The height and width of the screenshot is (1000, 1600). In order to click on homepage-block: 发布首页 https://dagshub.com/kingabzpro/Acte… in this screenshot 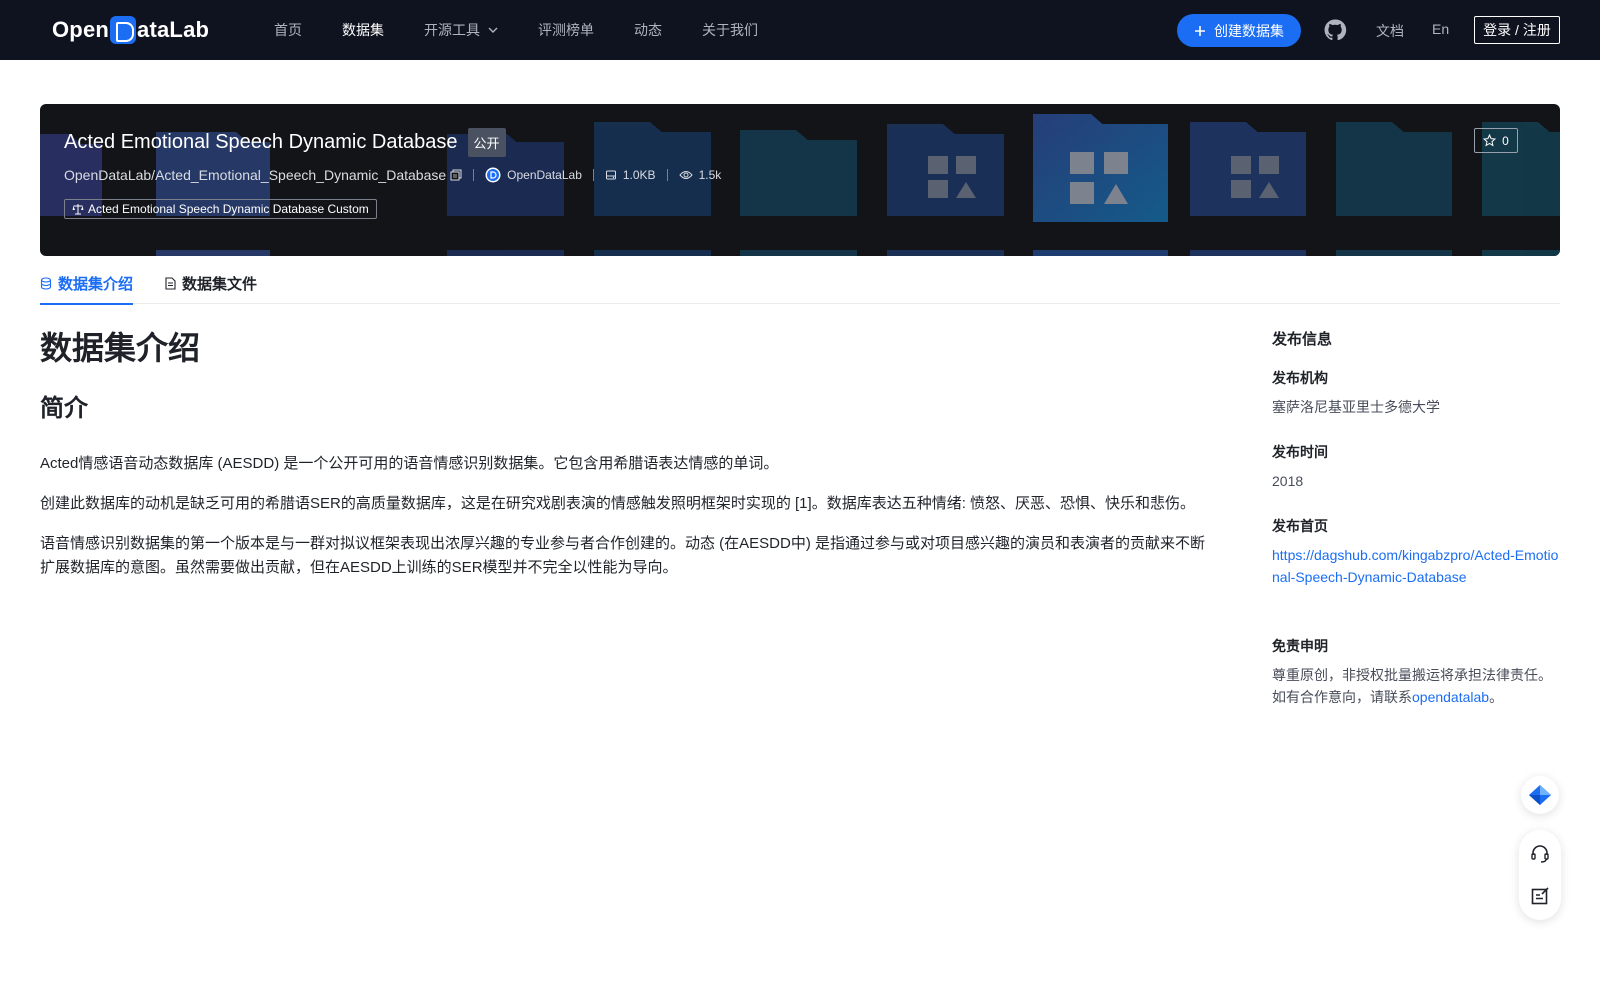, I will do `click(1416, 552)`.